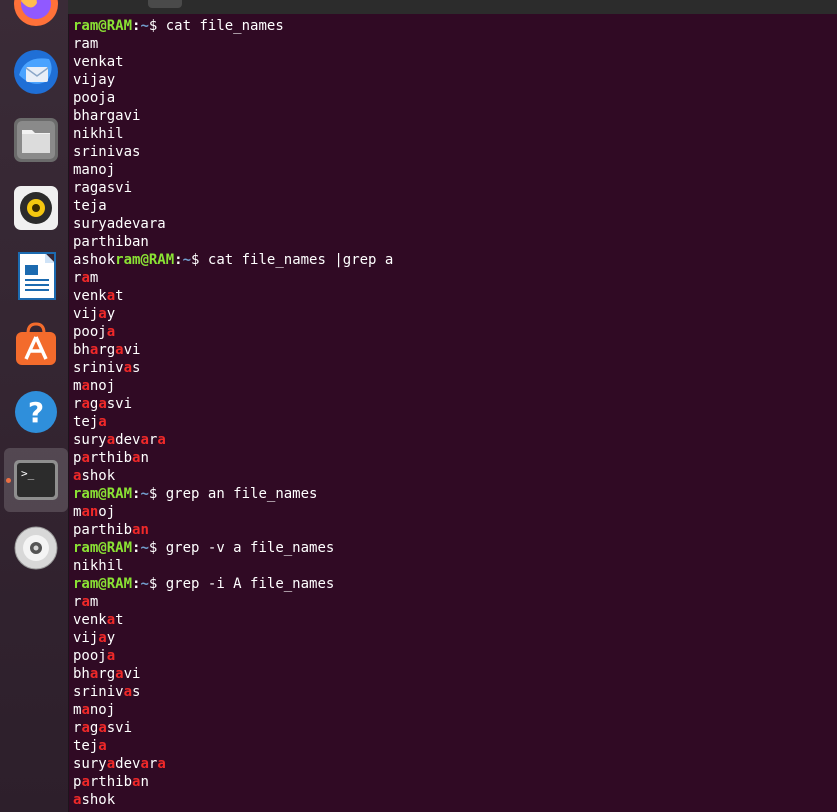 The width and height of the screenshot is (837, 812). What do you see at coordinates (36, 344) in the screenshot?
I see `ubuntu-software-icon` at bounding box center [36, 344].